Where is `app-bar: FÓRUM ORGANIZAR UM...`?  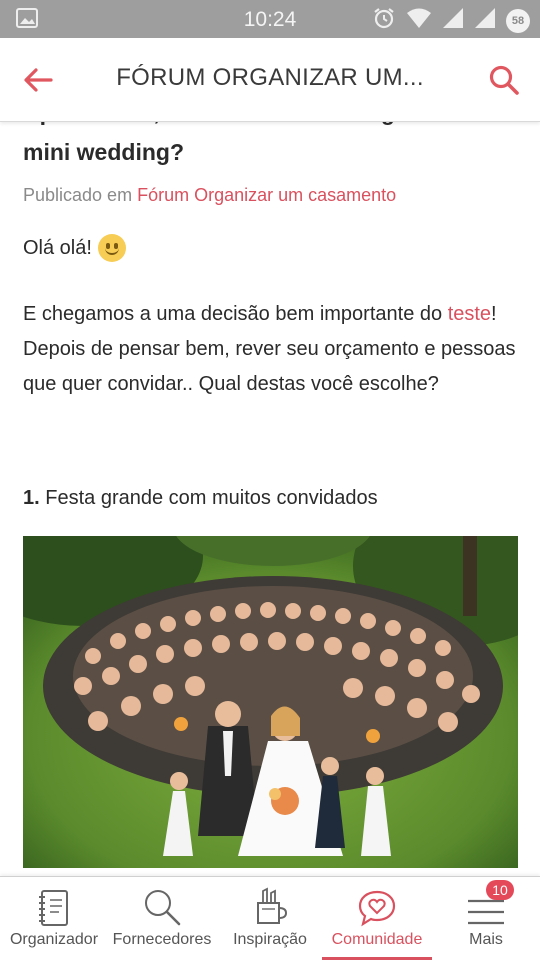 app-bar: FÓRUM ORGANIZAR UM... is located at coordinates (270, 80).